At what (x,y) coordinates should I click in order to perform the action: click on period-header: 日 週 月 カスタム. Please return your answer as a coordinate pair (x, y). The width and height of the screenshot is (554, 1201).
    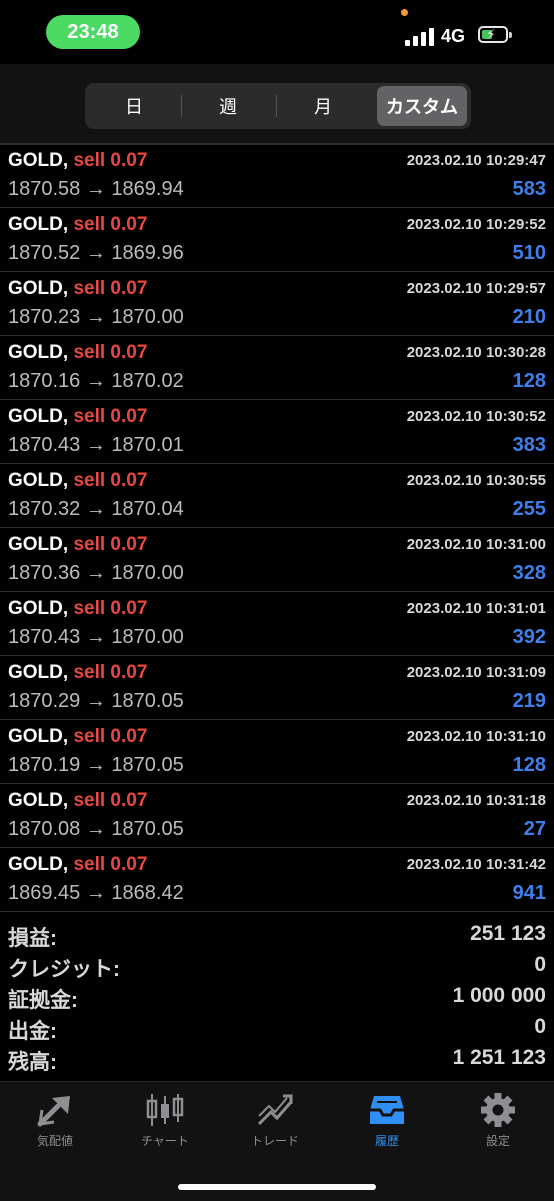
    Looking at the image, I should click on (277, 104).